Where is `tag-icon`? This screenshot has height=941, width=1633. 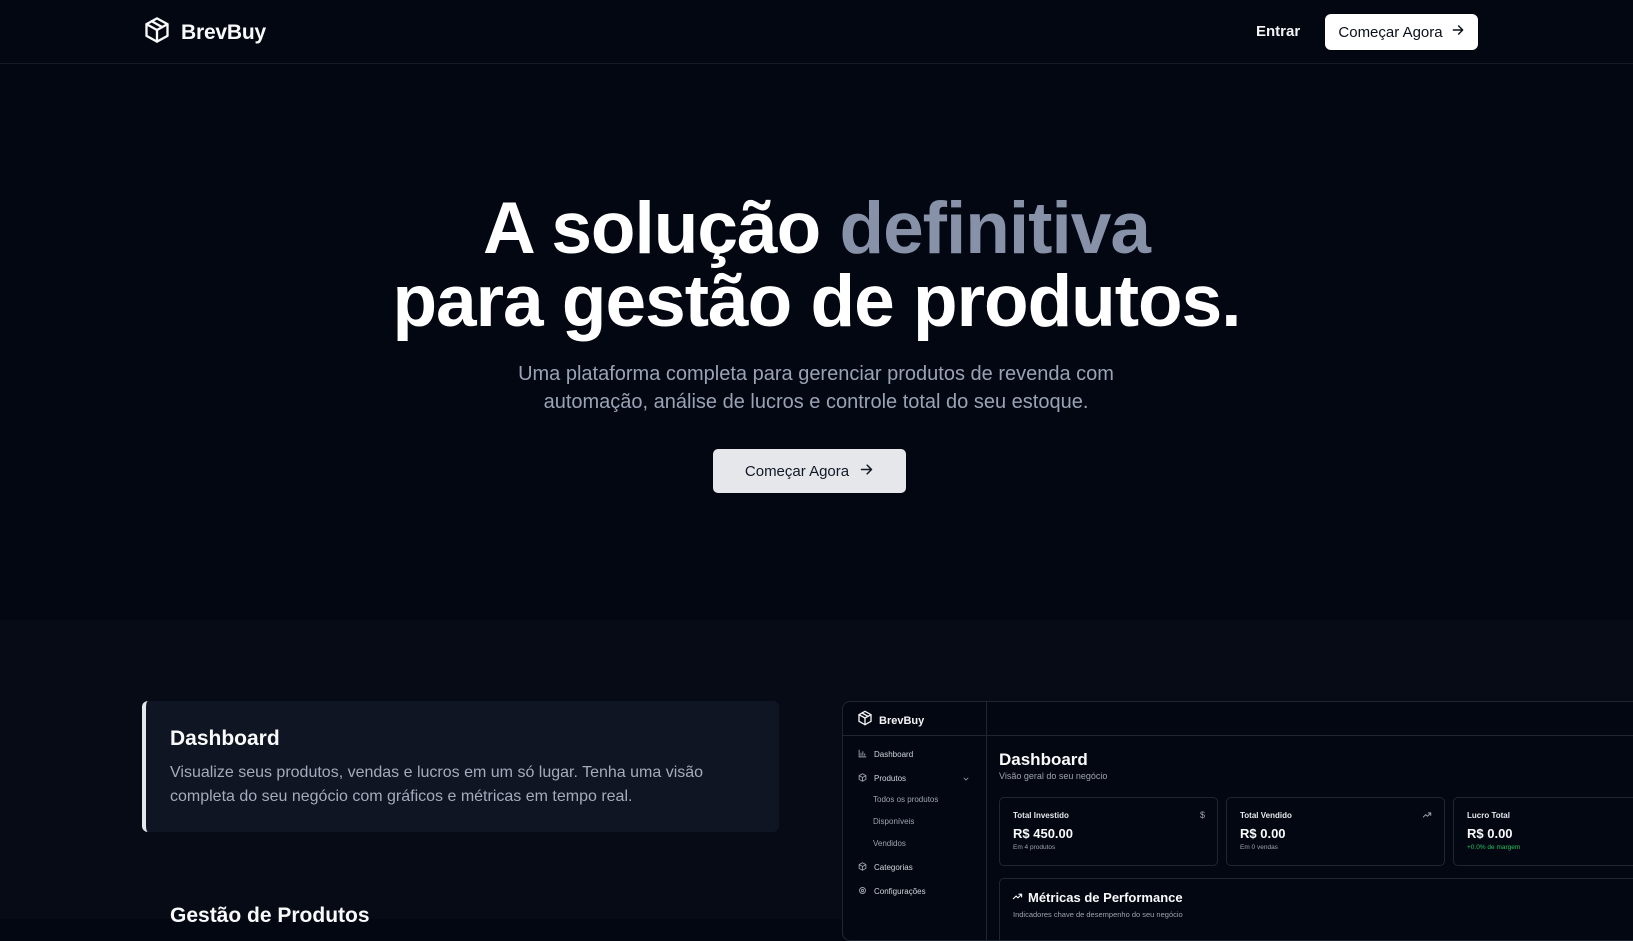
tag-icon is located at coordinates (862, 867).